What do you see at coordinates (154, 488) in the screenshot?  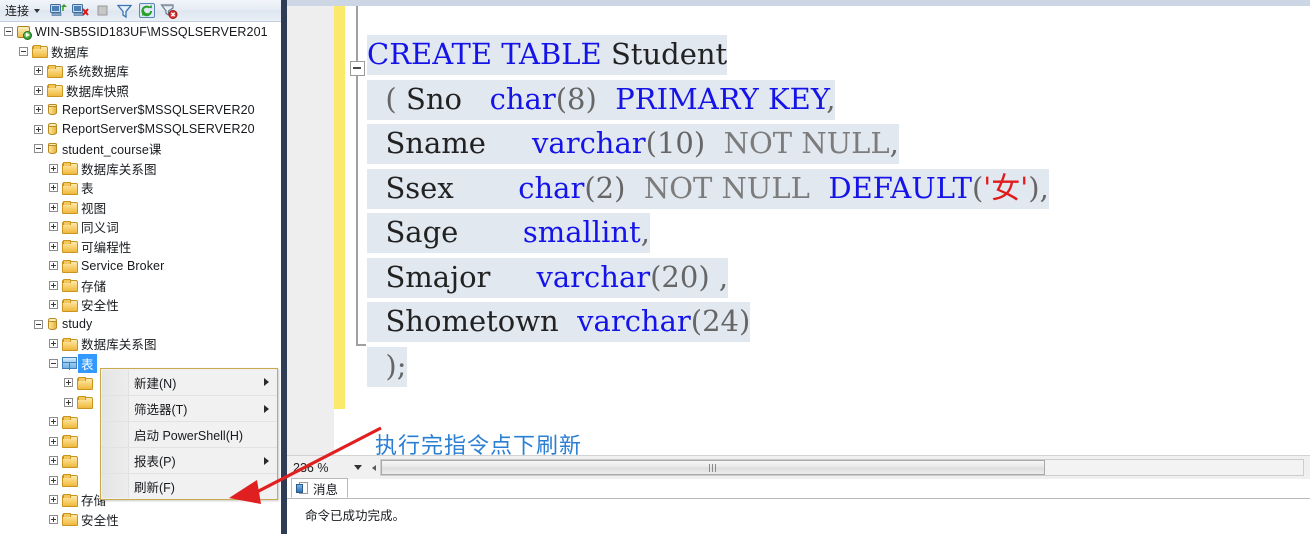 I see `context-menu-item-label: 刷新(F)` at bounding box center [154, 488].